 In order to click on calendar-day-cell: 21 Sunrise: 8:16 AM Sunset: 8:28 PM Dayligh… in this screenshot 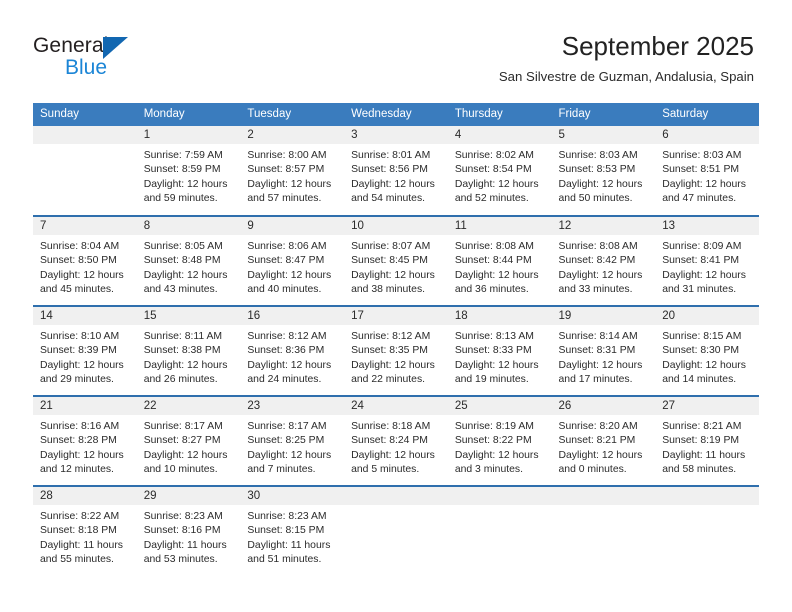, I will do `click(85, 440)`.